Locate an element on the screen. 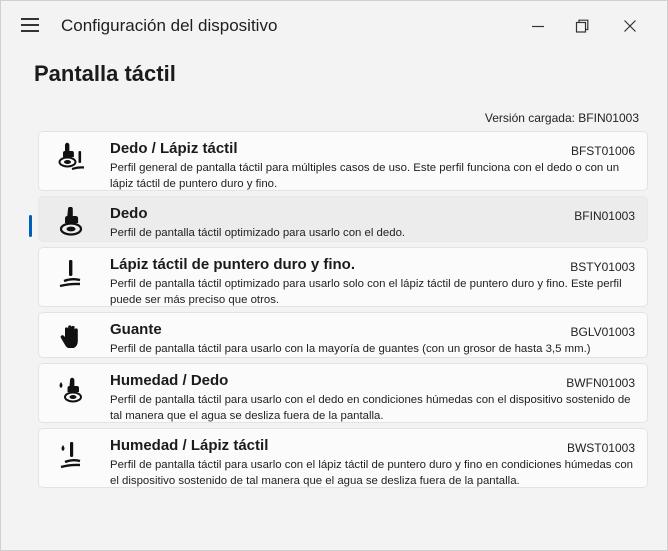  profile-code: BWST01003 is located at coordinates (600, 448).